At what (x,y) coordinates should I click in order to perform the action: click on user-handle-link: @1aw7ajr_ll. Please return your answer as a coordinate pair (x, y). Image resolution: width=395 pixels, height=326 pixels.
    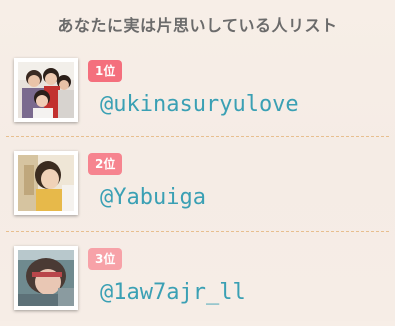
    Looking at the image, I should click on (173, 292).